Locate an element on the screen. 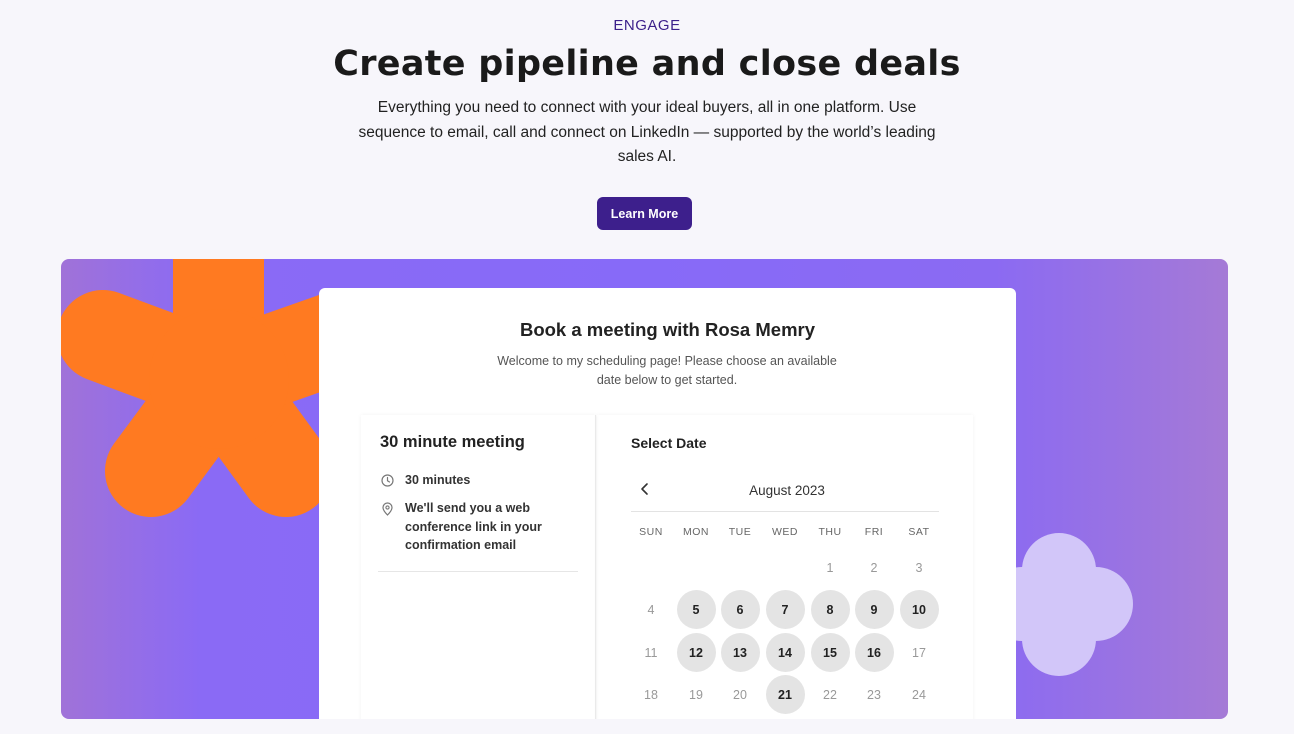 The image size is (1294, 734). calendar-day: 2 is located at coordinates (874, 567).